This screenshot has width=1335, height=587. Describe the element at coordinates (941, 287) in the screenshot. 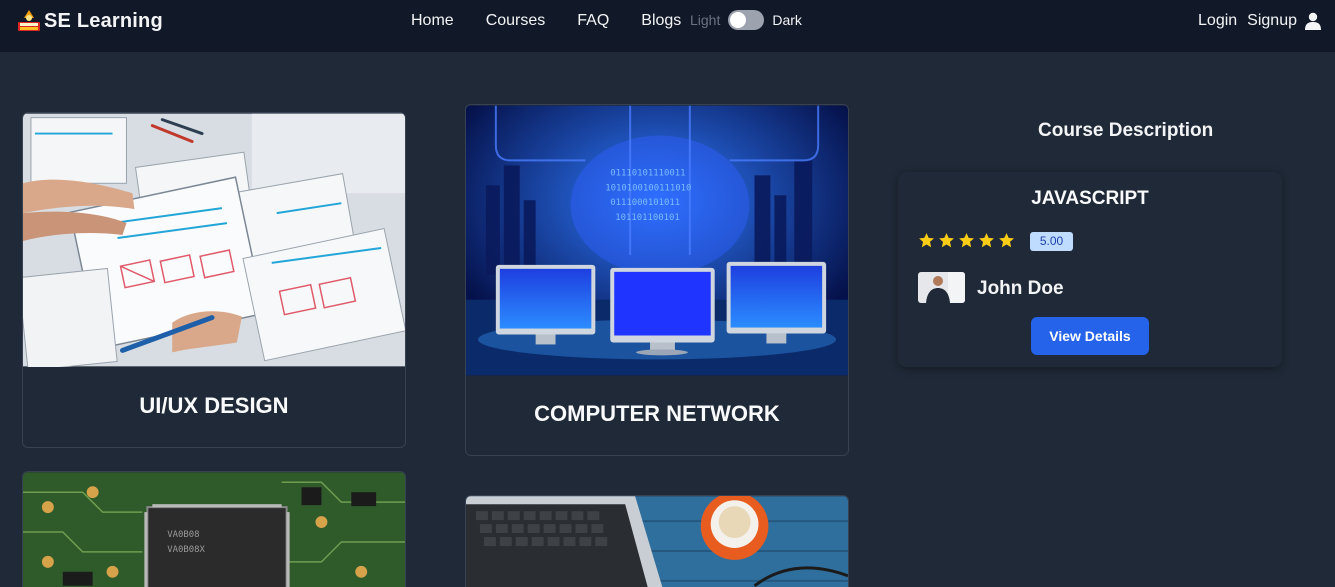

I see `instructor-avatar` at that location.